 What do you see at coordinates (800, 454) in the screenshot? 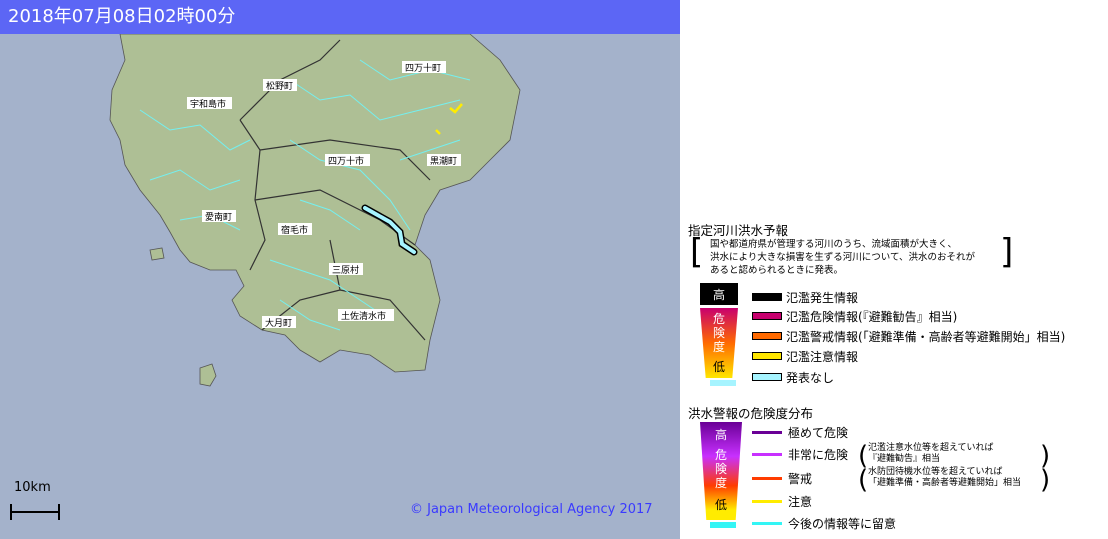
I see `warning-item-2: 非常に危険` at bounding box center [800, 454].